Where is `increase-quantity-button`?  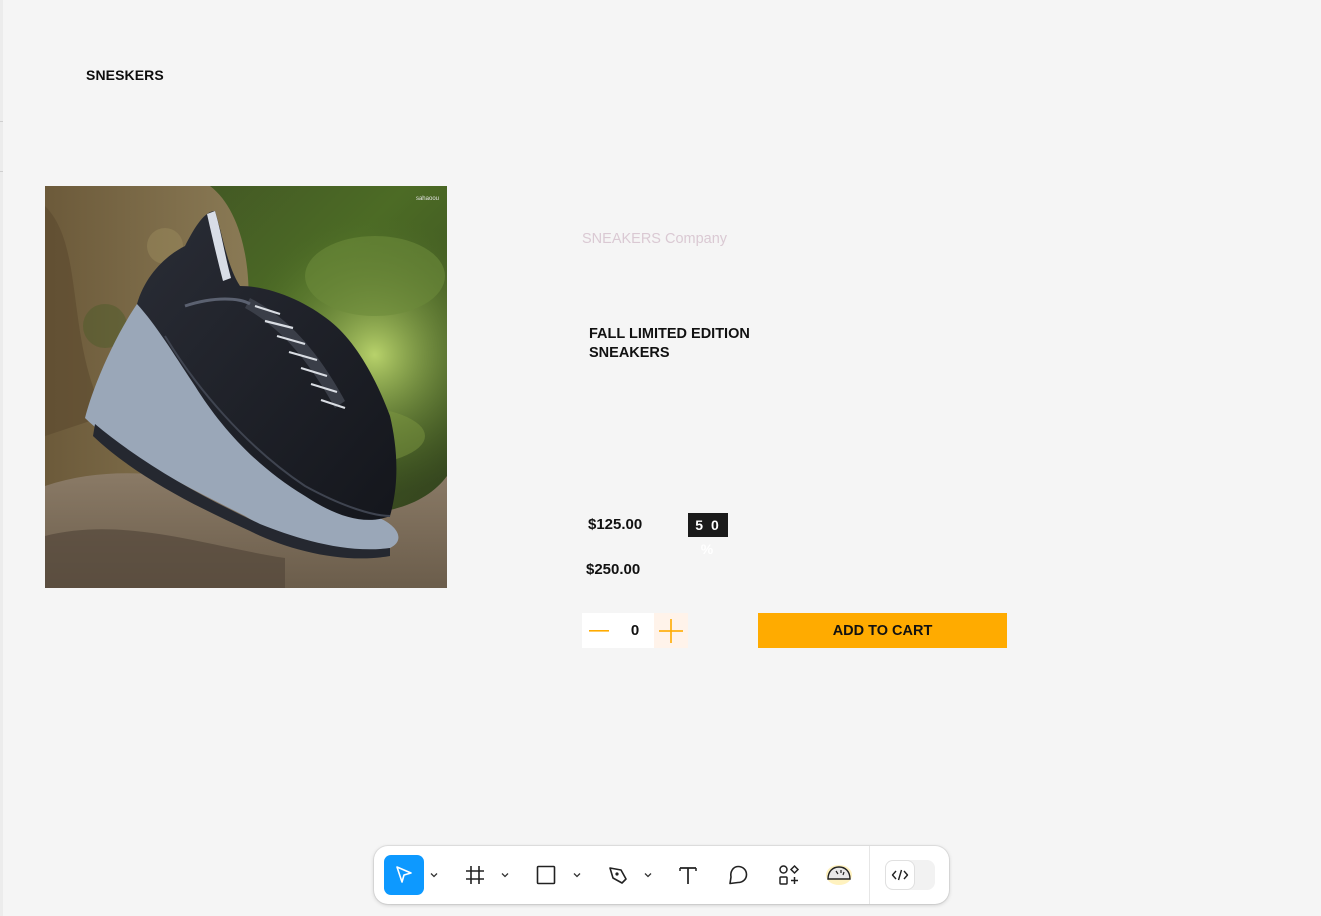
increase-quantity-button is located at coordinates (671, 630).